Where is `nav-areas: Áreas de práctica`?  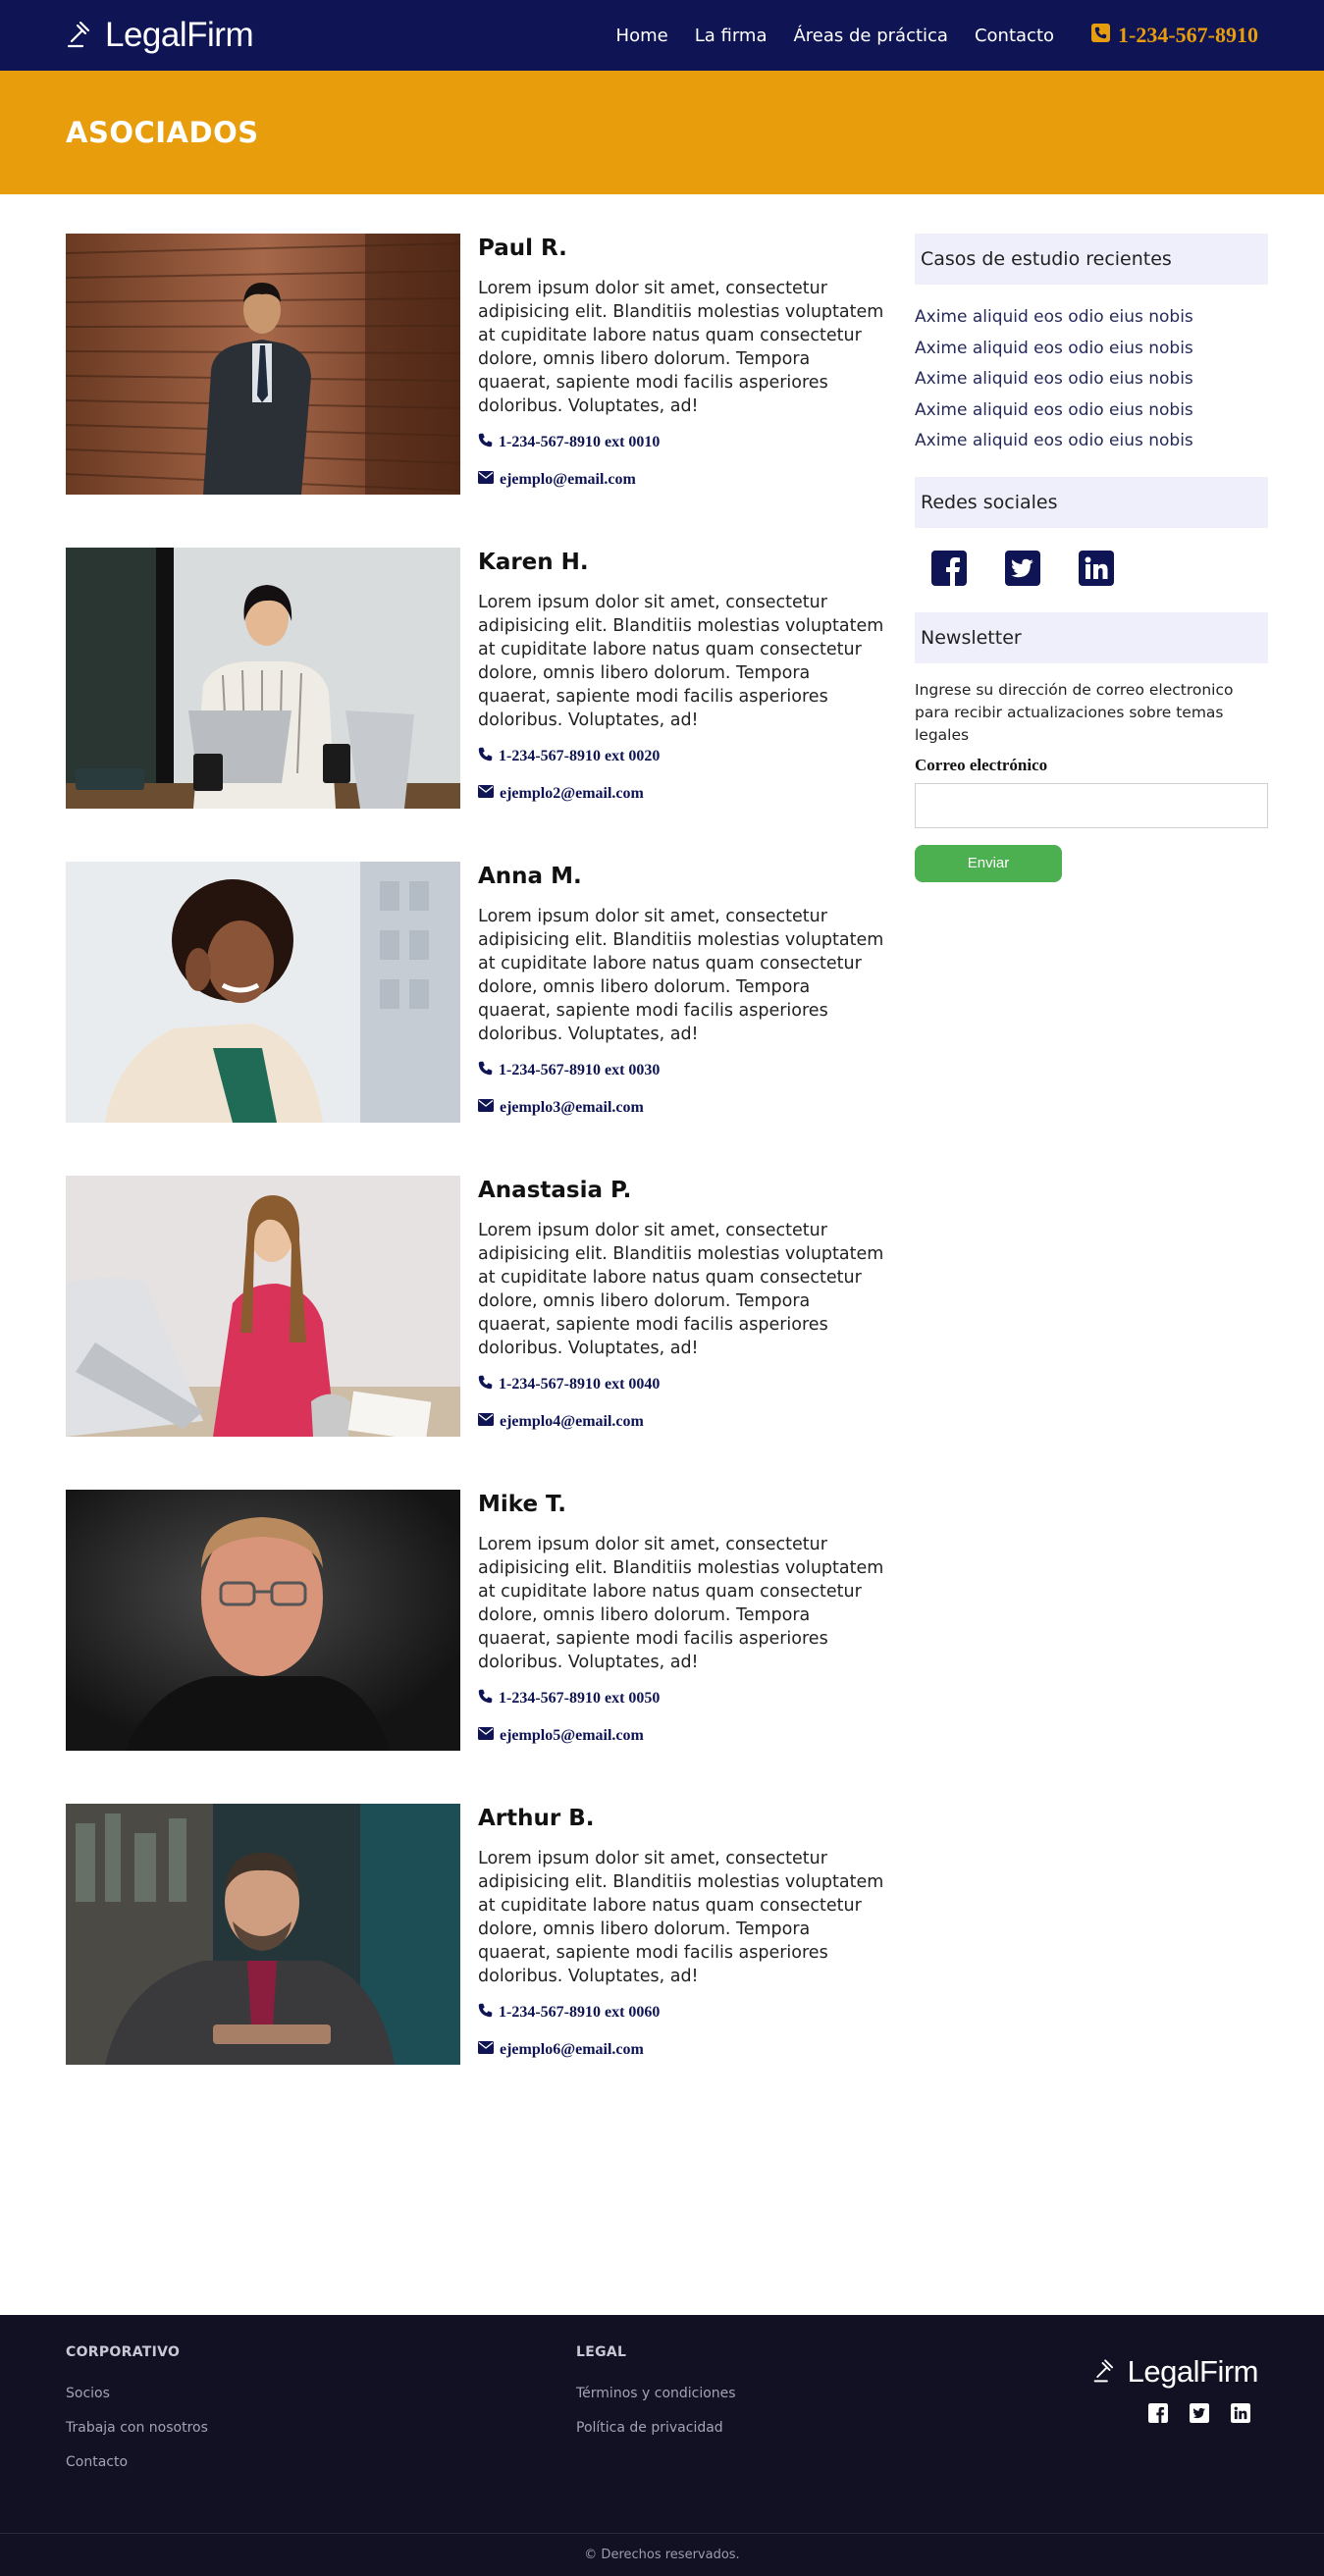
nav-areas: Áreas de práctica is located at coordinates (870, 36).